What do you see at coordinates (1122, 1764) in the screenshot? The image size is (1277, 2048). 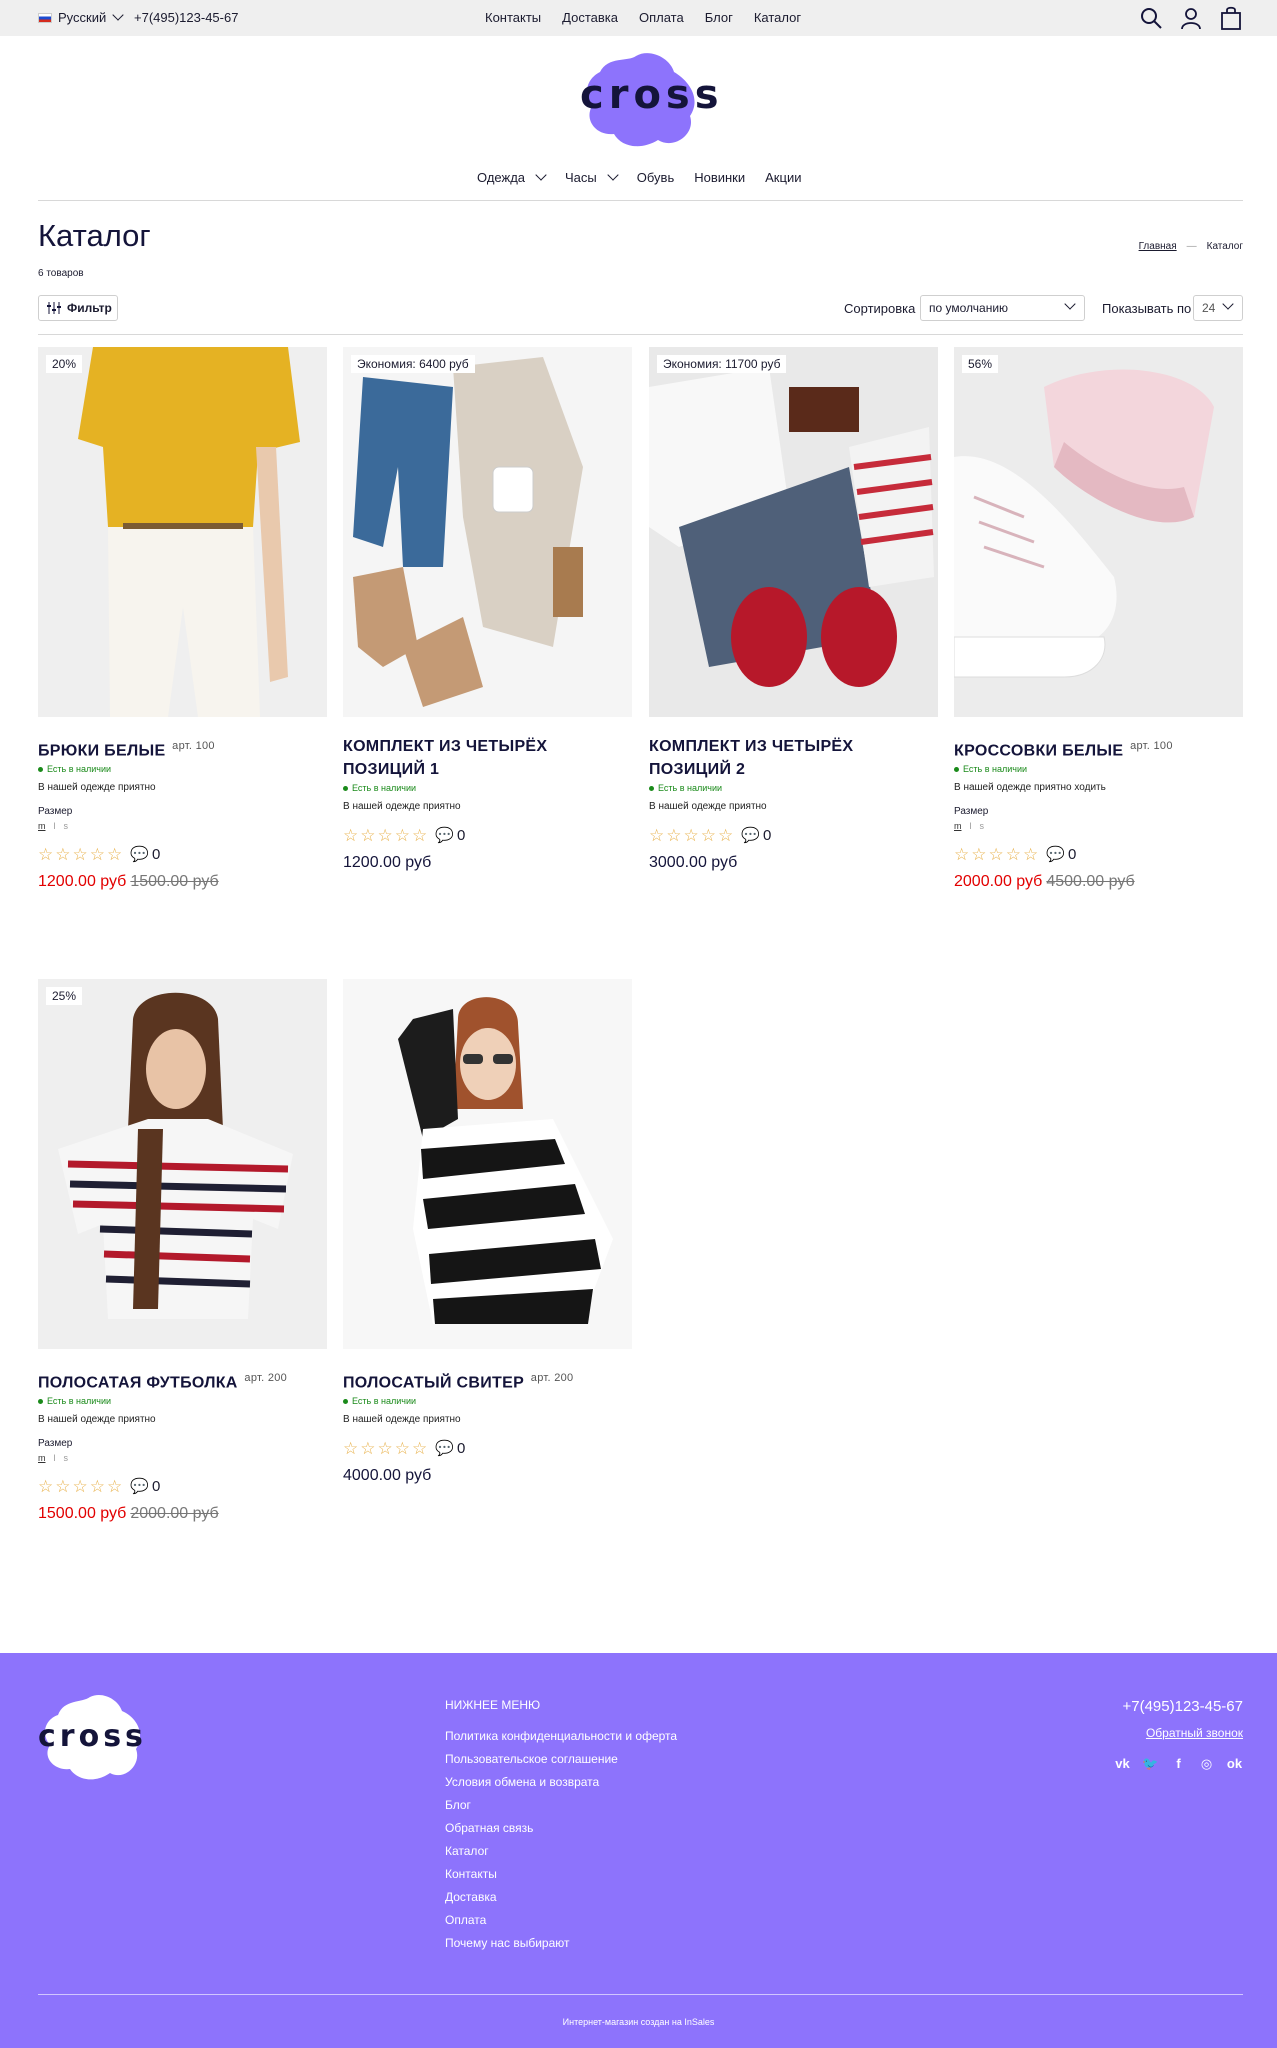 I see `vk-icon: vk` at bounding box center [1122, 1764].